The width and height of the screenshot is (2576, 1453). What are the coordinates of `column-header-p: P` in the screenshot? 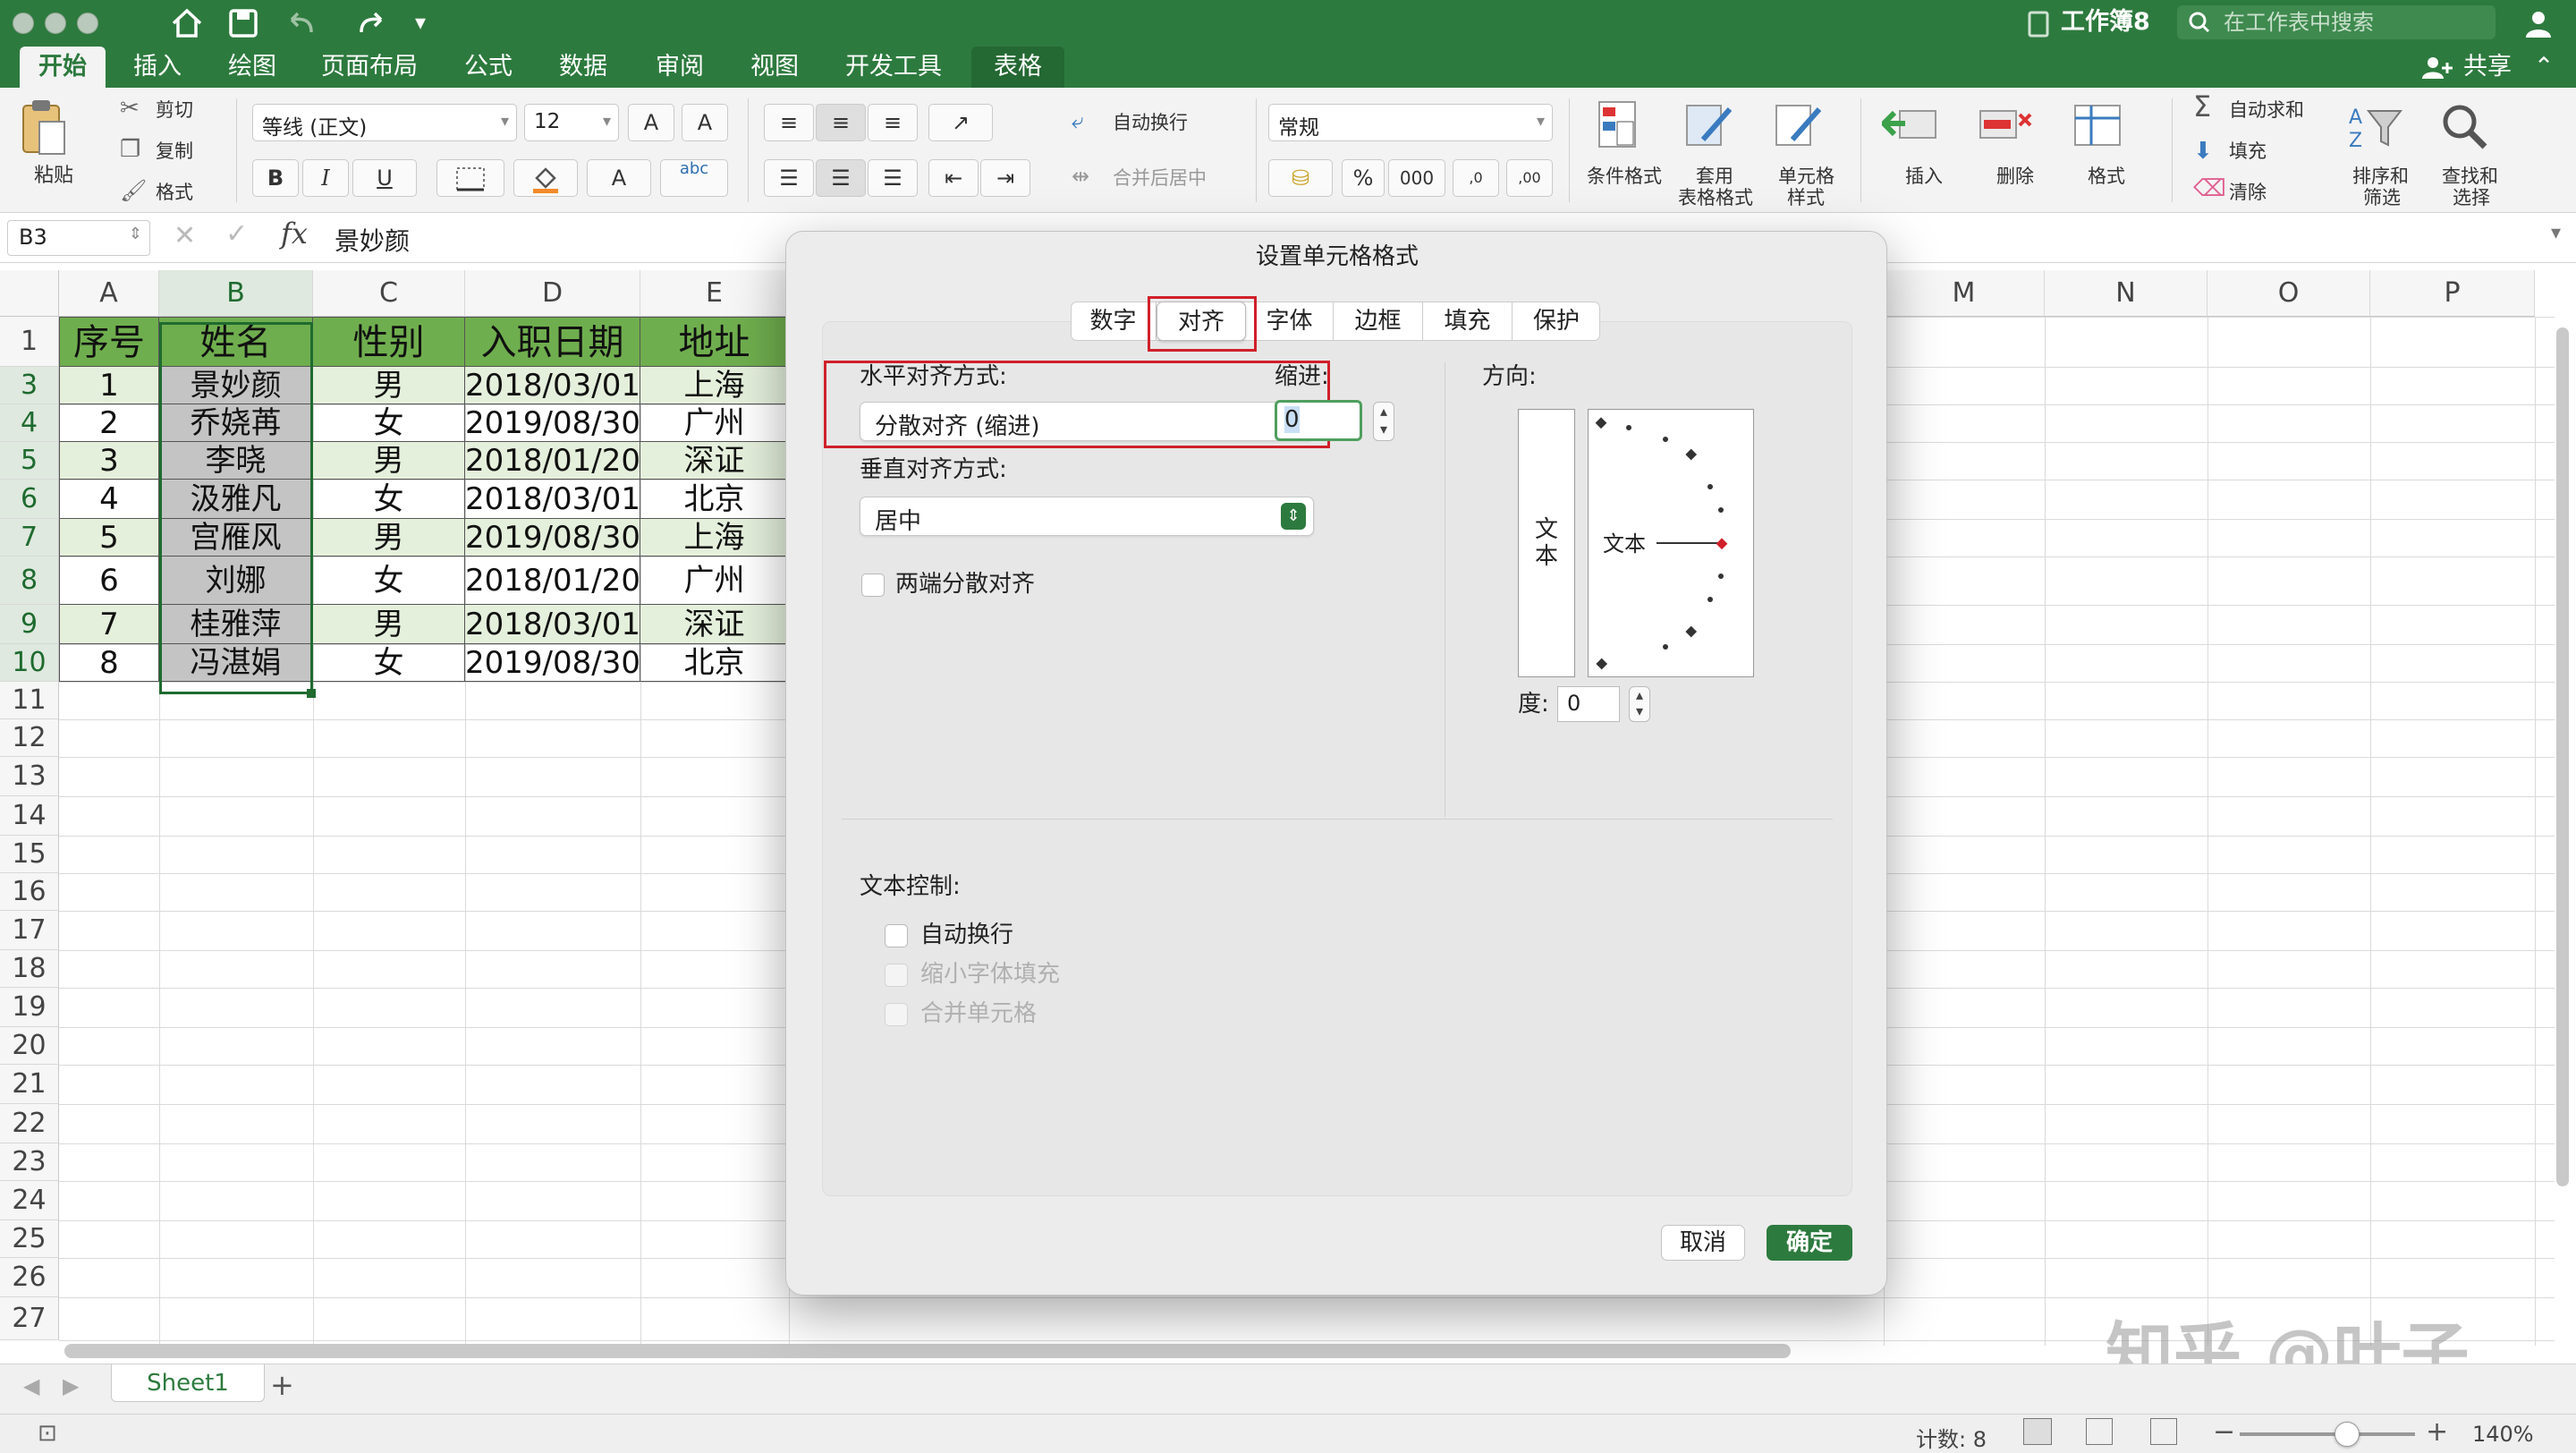 It's located at (2452, 293).